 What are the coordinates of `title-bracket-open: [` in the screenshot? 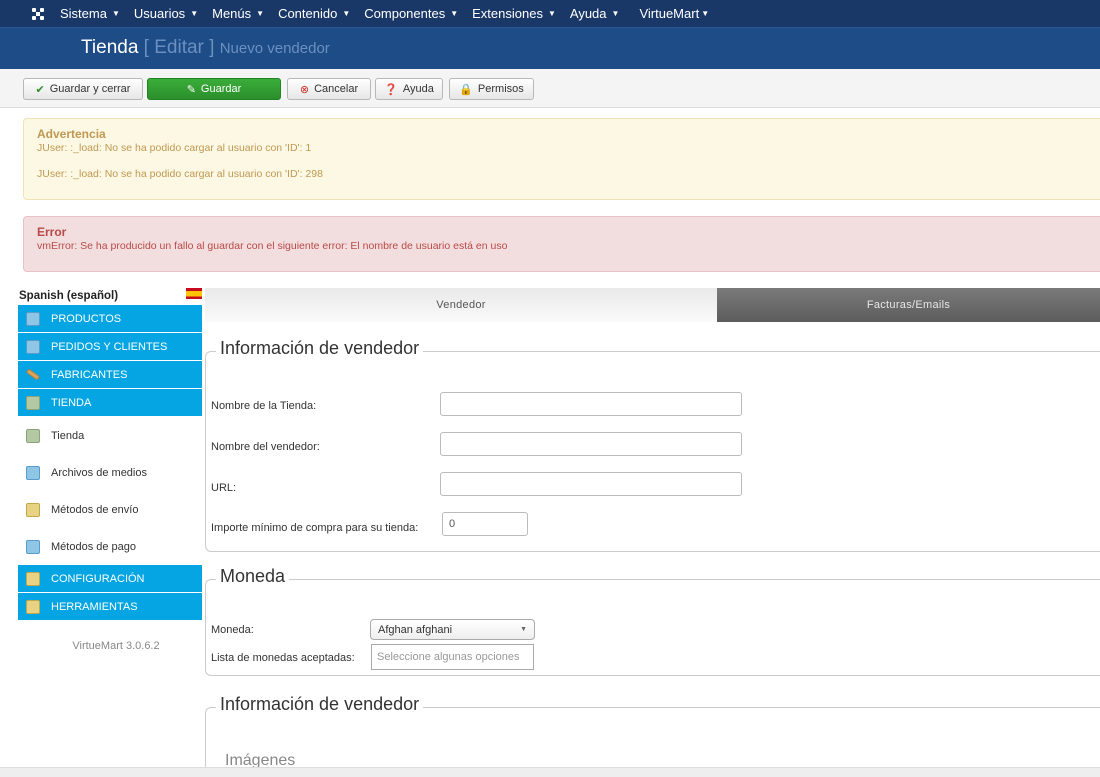 It's located at (146, 47).